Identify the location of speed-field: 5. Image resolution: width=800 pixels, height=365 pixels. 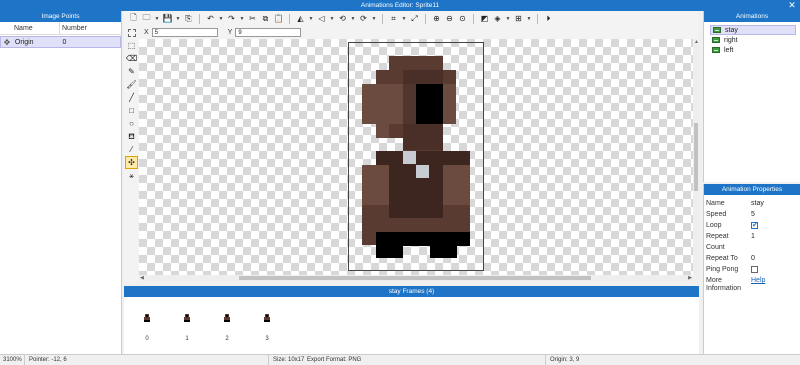
(774, 214).